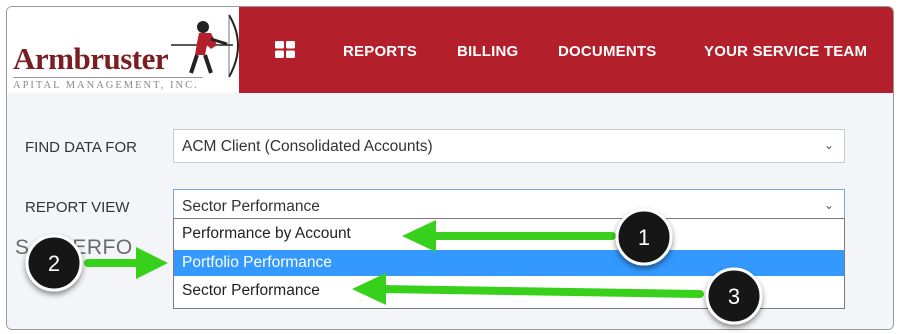 The height and width of the screenshot is (334, 898). I want to click on nav-your-service-team: YOUR SERVICE TEAM, so click(785, 51).